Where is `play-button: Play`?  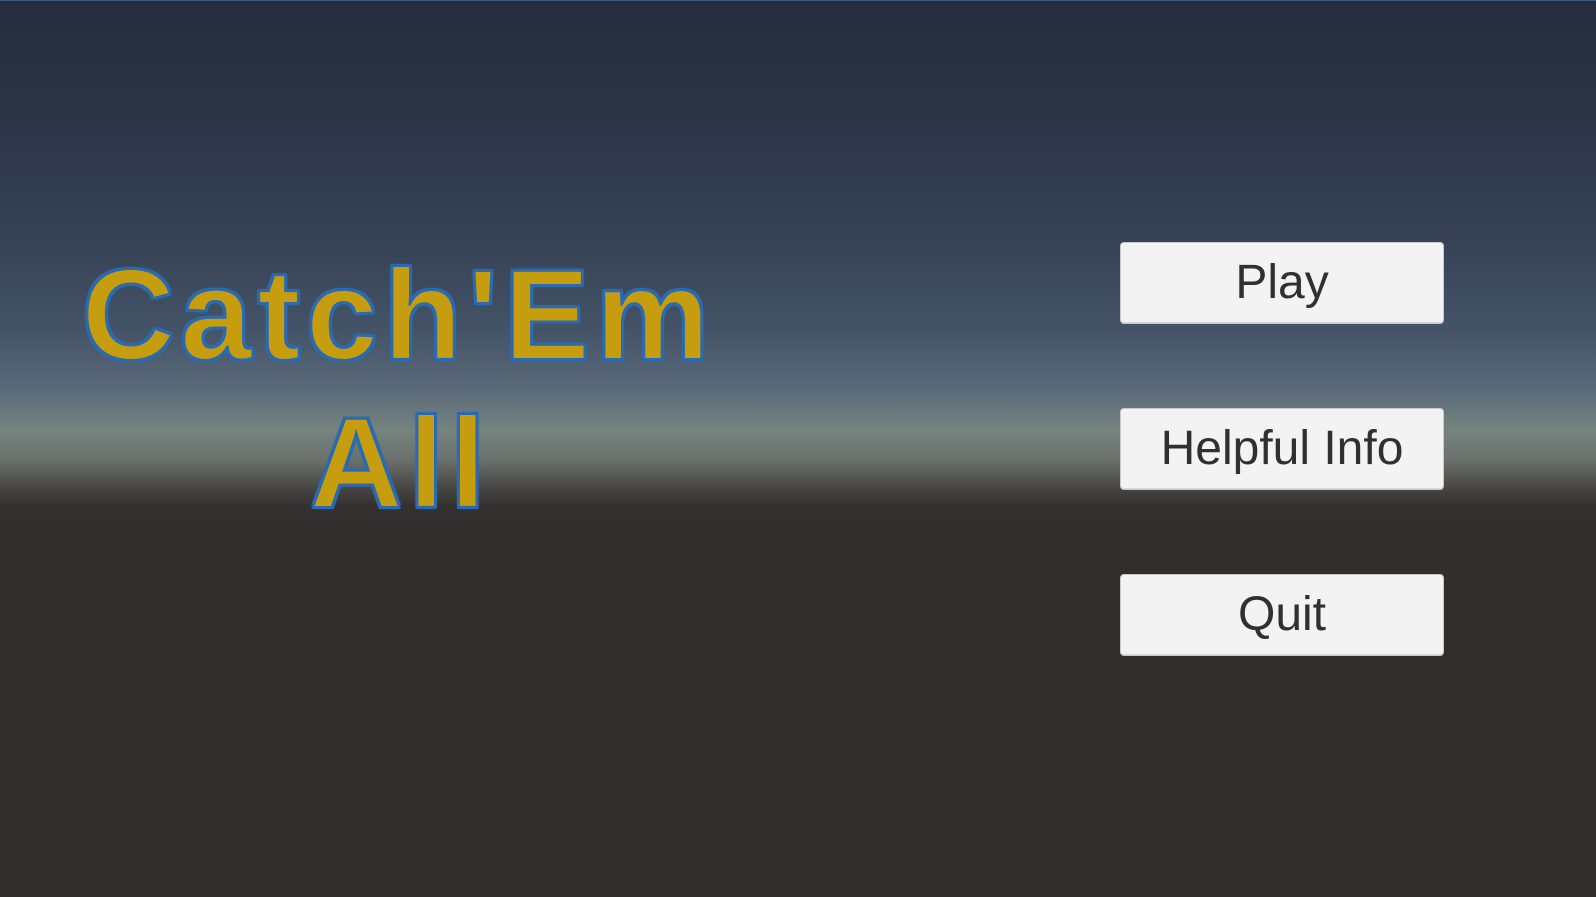
play-button: Play is located at coordinates (1282, 283).